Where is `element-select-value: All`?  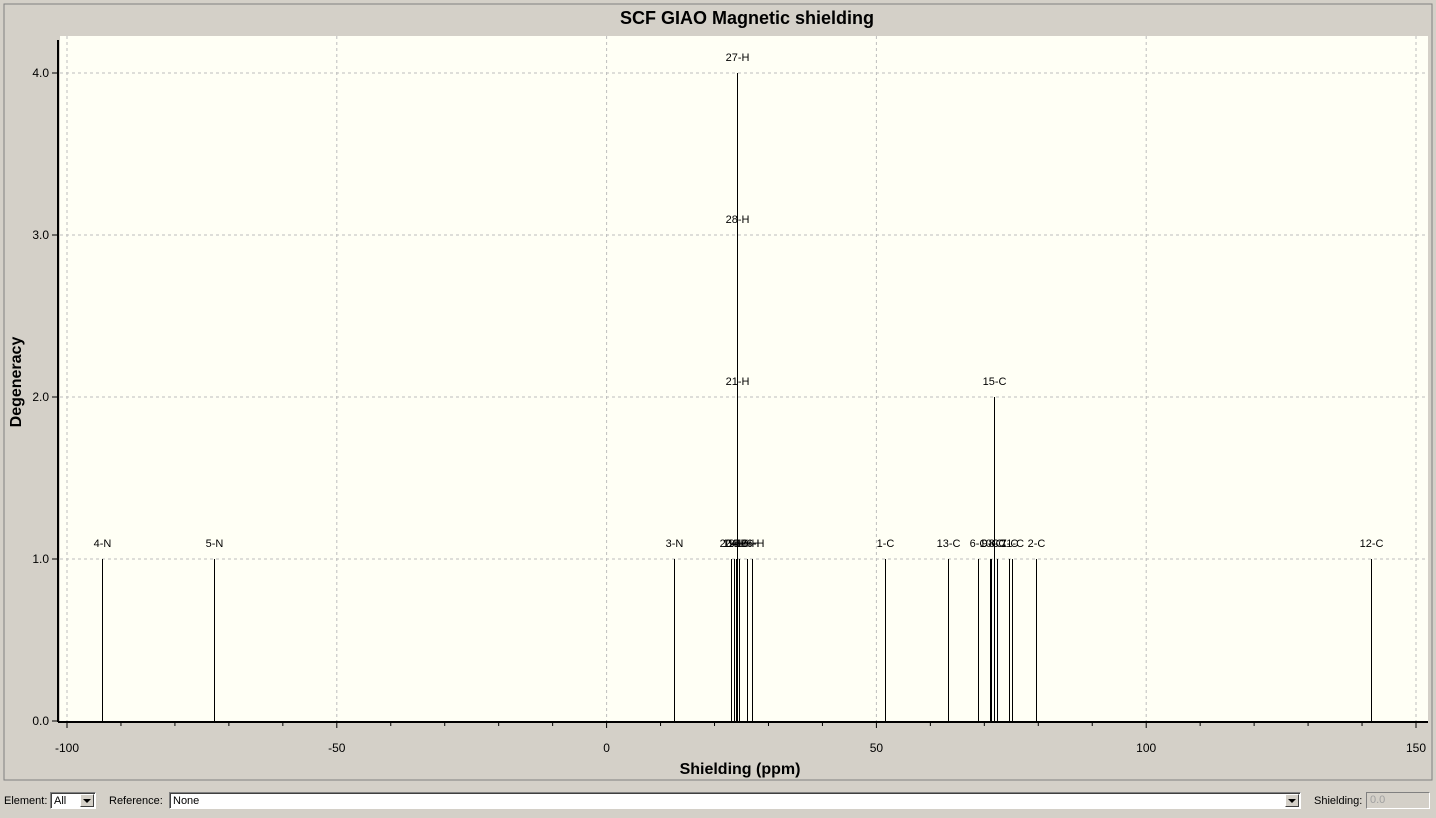 element-select-value: All is located at coordinates (60, 801).